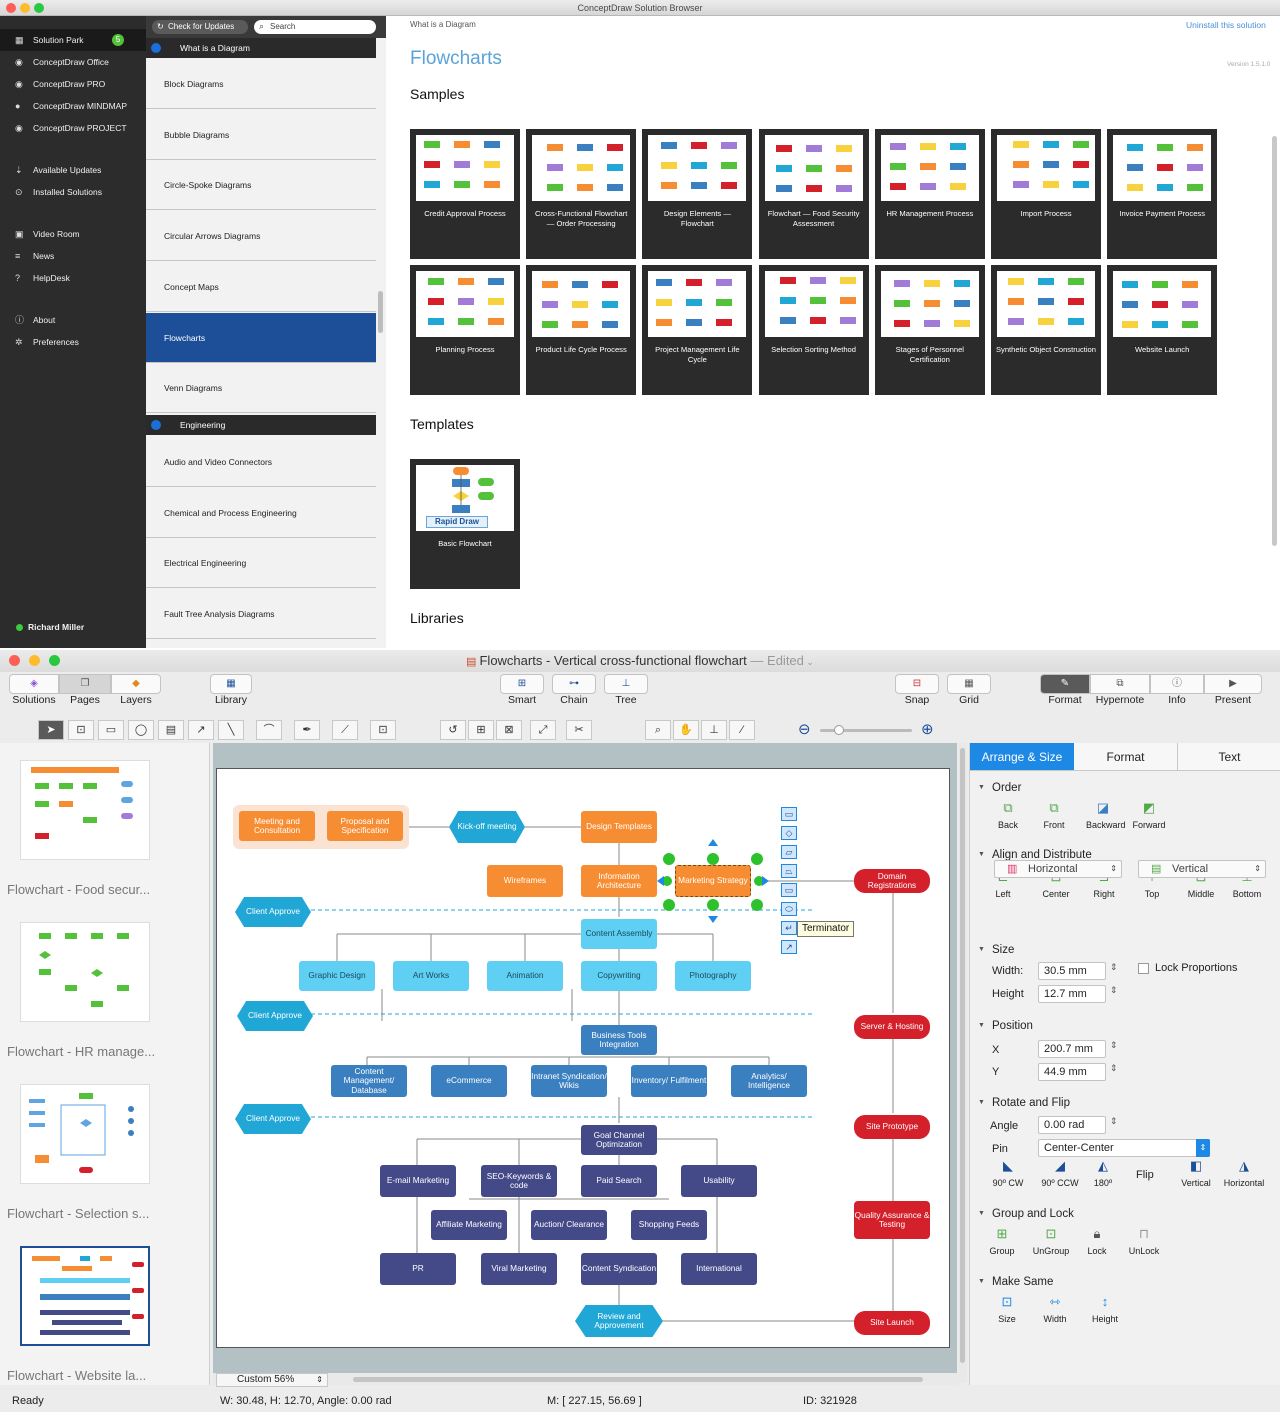 This screenshot has height=1412, width=1280. Describe the element at coordinates (171, 730) in the screenshot. I see `table-tool-icon: ▤` at that location.